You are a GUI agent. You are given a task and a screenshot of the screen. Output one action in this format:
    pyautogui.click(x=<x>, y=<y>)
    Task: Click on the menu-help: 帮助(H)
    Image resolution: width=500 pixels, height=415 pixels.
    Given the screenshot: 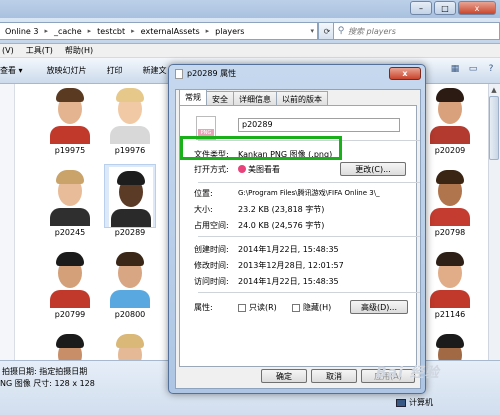 What is the action you would take?
    pyautogui.click(x=83, y=50)
    